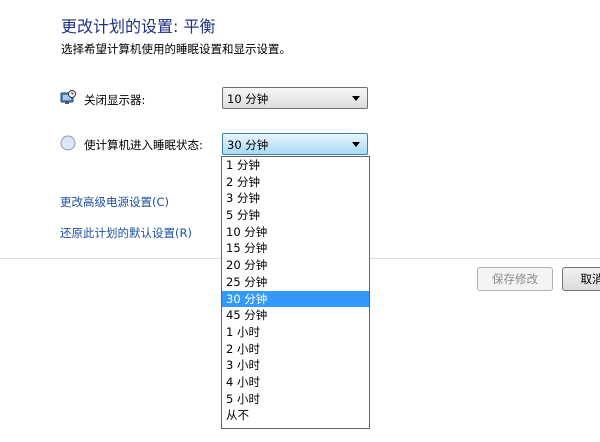 The image size is (600, 442). Describe the element at coordinates (295, 215) in the screenshot. I see `dropdown-option: 5 分钟` at that location.